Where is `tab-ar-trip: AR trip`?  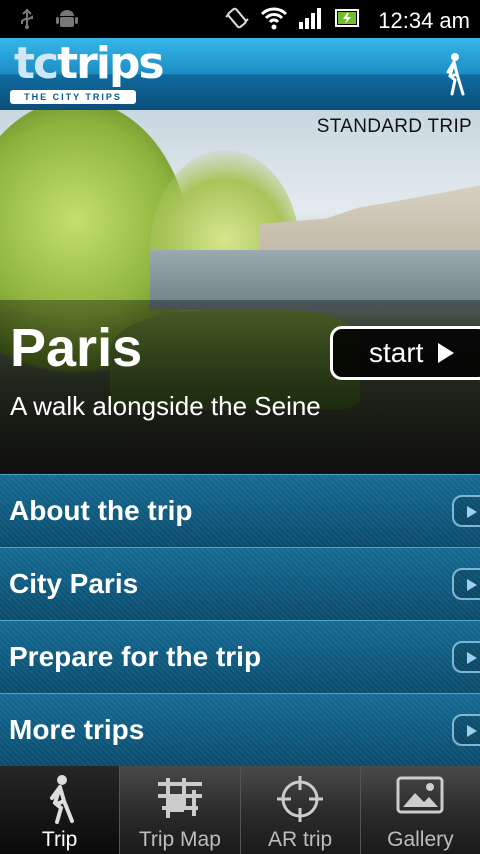
tab-ar-trip: AR trip is located at coordinates (299, 810).